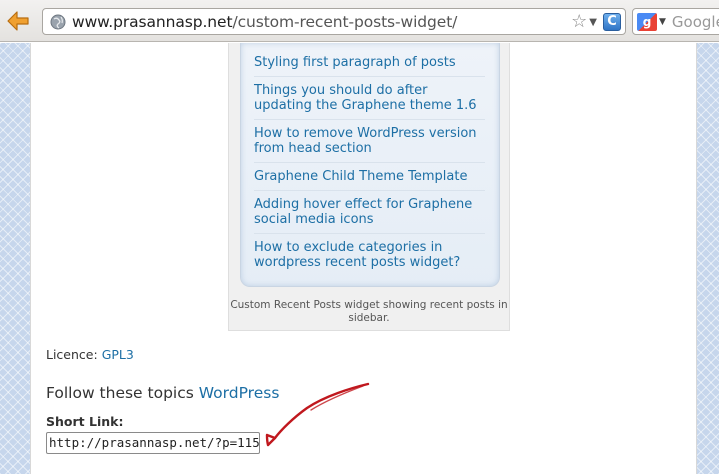 Image resolution: width=719 pixels, height=474 pixels. What do you see at coordinates (72, 354) in the screenshot?
I see `licence-label: Licence:` at bounding box center [72, 354].